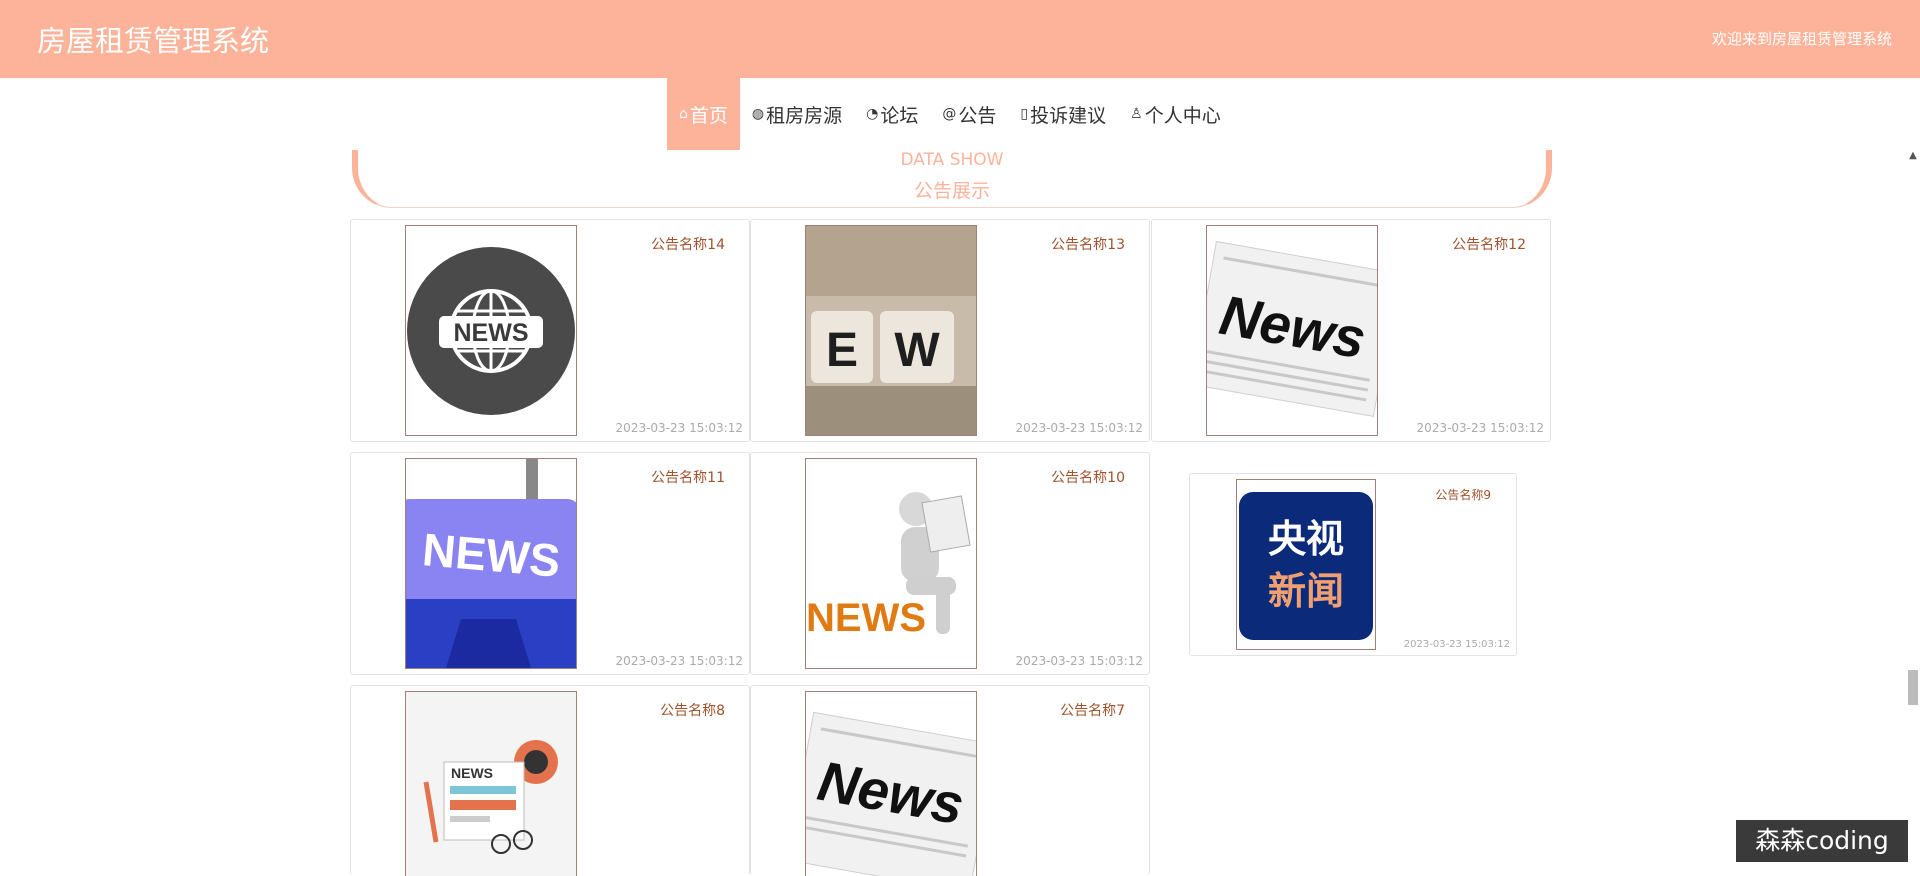  What do you see at coordinates (951, 191) in the screenshot?
I see `section-title-zh: 公告展示` at bounding box center [951, 191].